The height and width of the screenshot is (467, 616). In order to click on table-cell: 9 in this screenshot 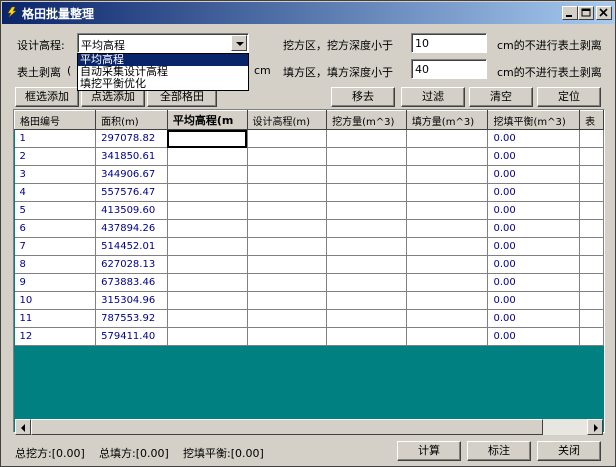, I will do `click(55, 282)`.